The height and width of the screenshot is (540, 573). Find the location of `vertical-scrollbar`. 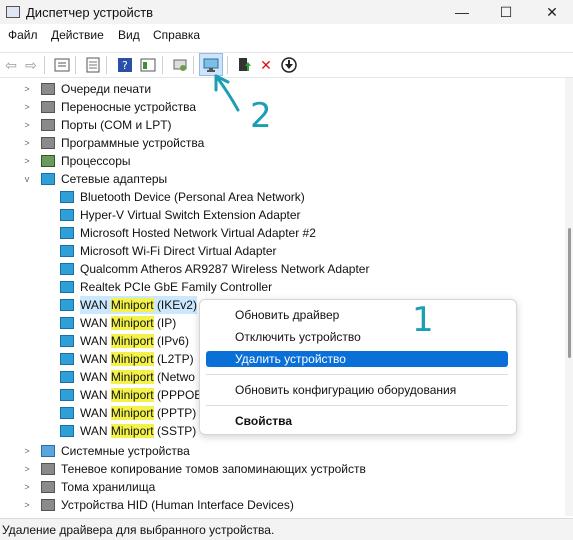

vertical-scrollbar is located at coordinates (569, 297).